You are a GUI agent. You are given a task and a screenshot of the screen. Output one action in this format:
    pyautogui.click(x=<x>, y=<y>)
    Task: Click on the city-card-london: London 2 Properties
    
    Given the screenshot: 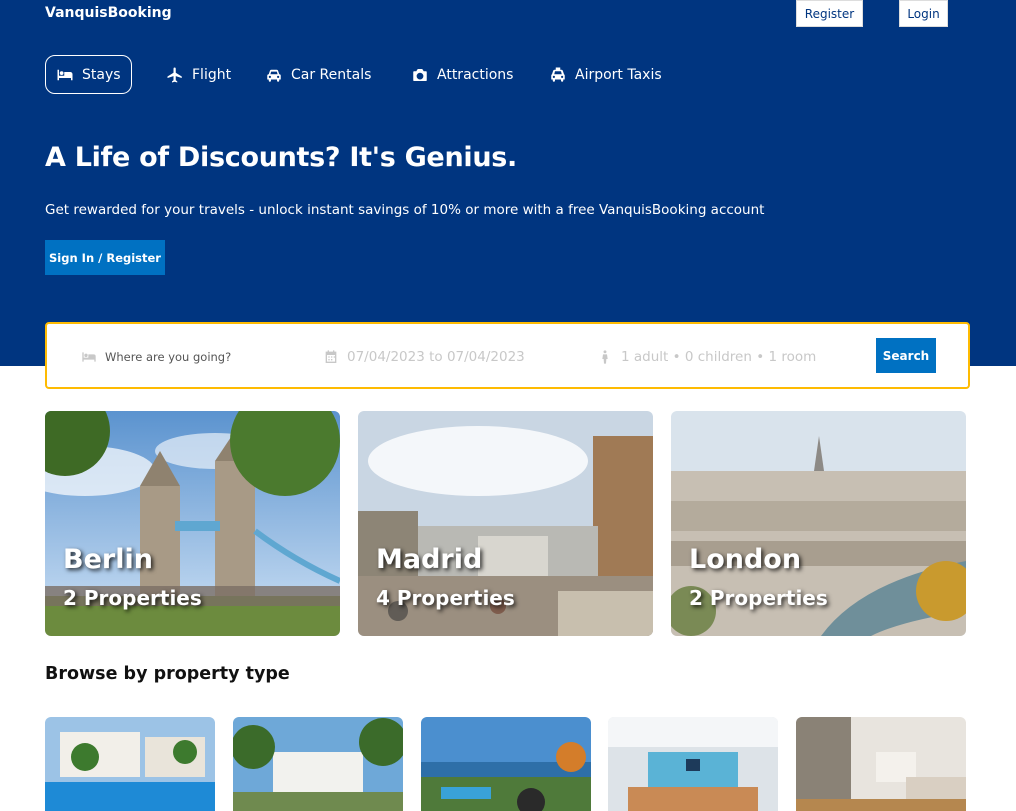 What is the action you would take?
    pyautogui.click(x=818, y=523)
    